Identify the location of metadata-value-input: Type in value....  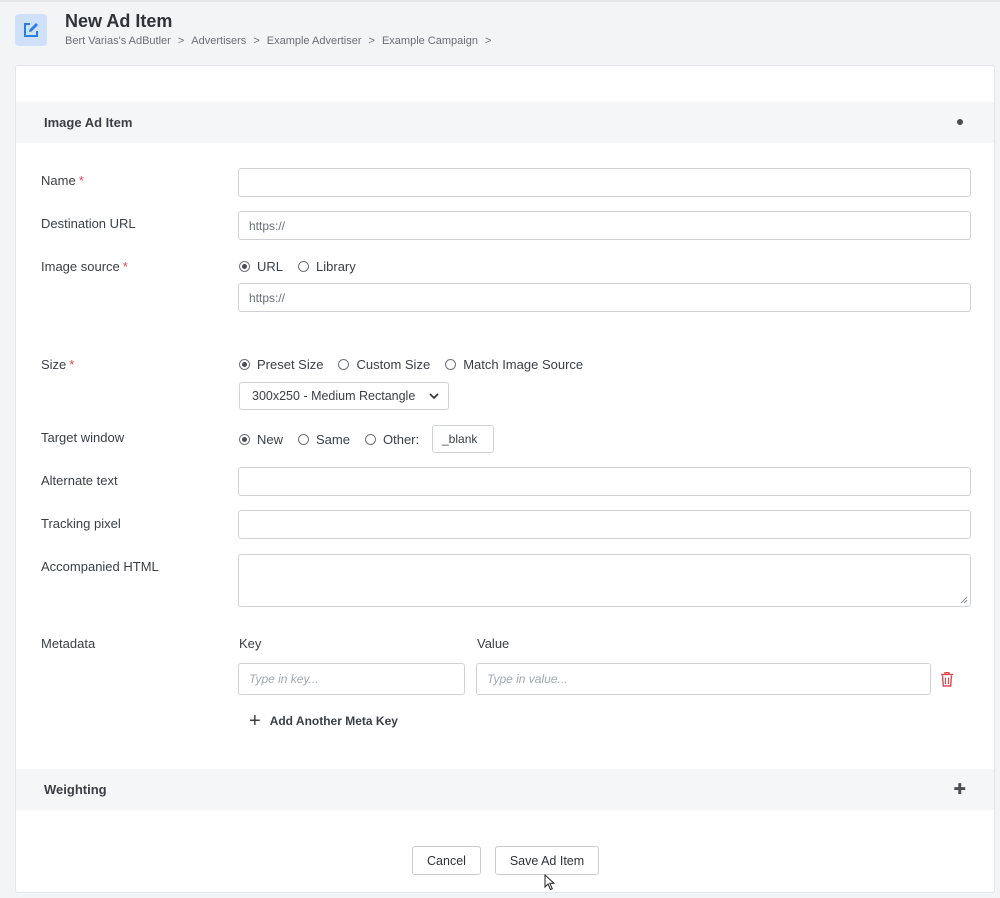
(703, 679).